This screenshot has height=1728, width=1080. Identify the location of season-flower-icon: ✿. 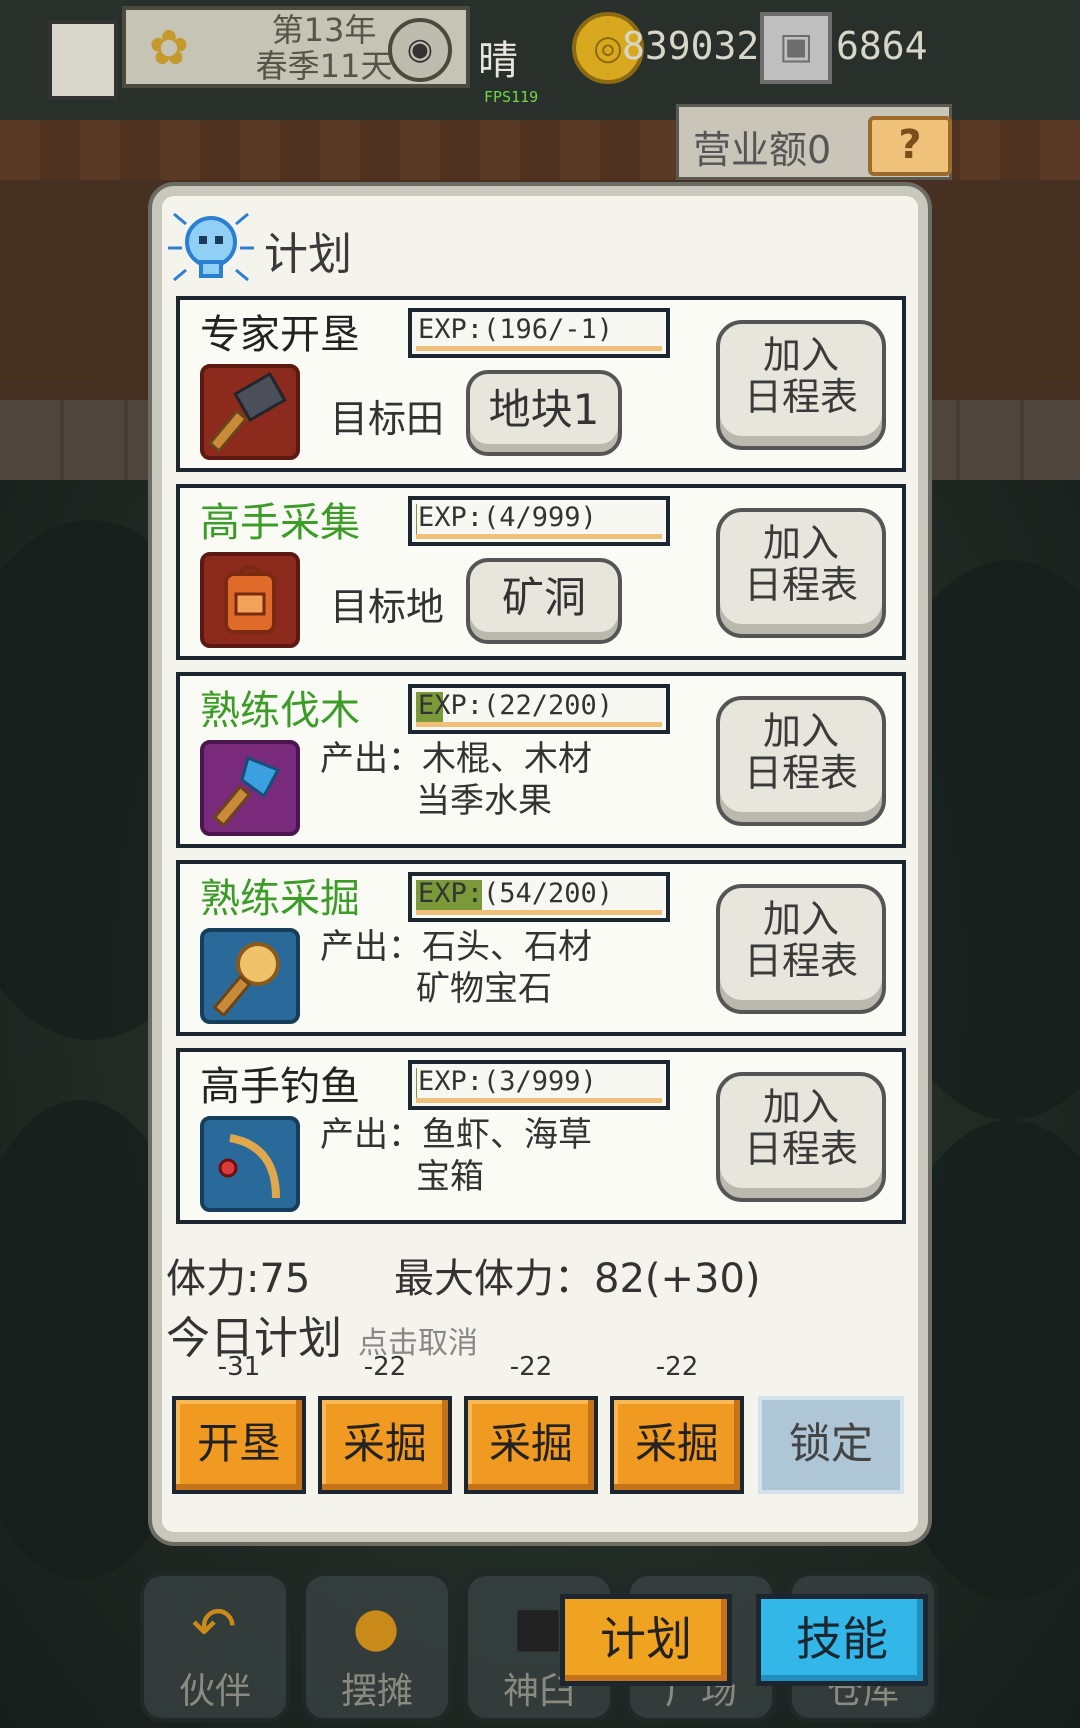
(169, 48).